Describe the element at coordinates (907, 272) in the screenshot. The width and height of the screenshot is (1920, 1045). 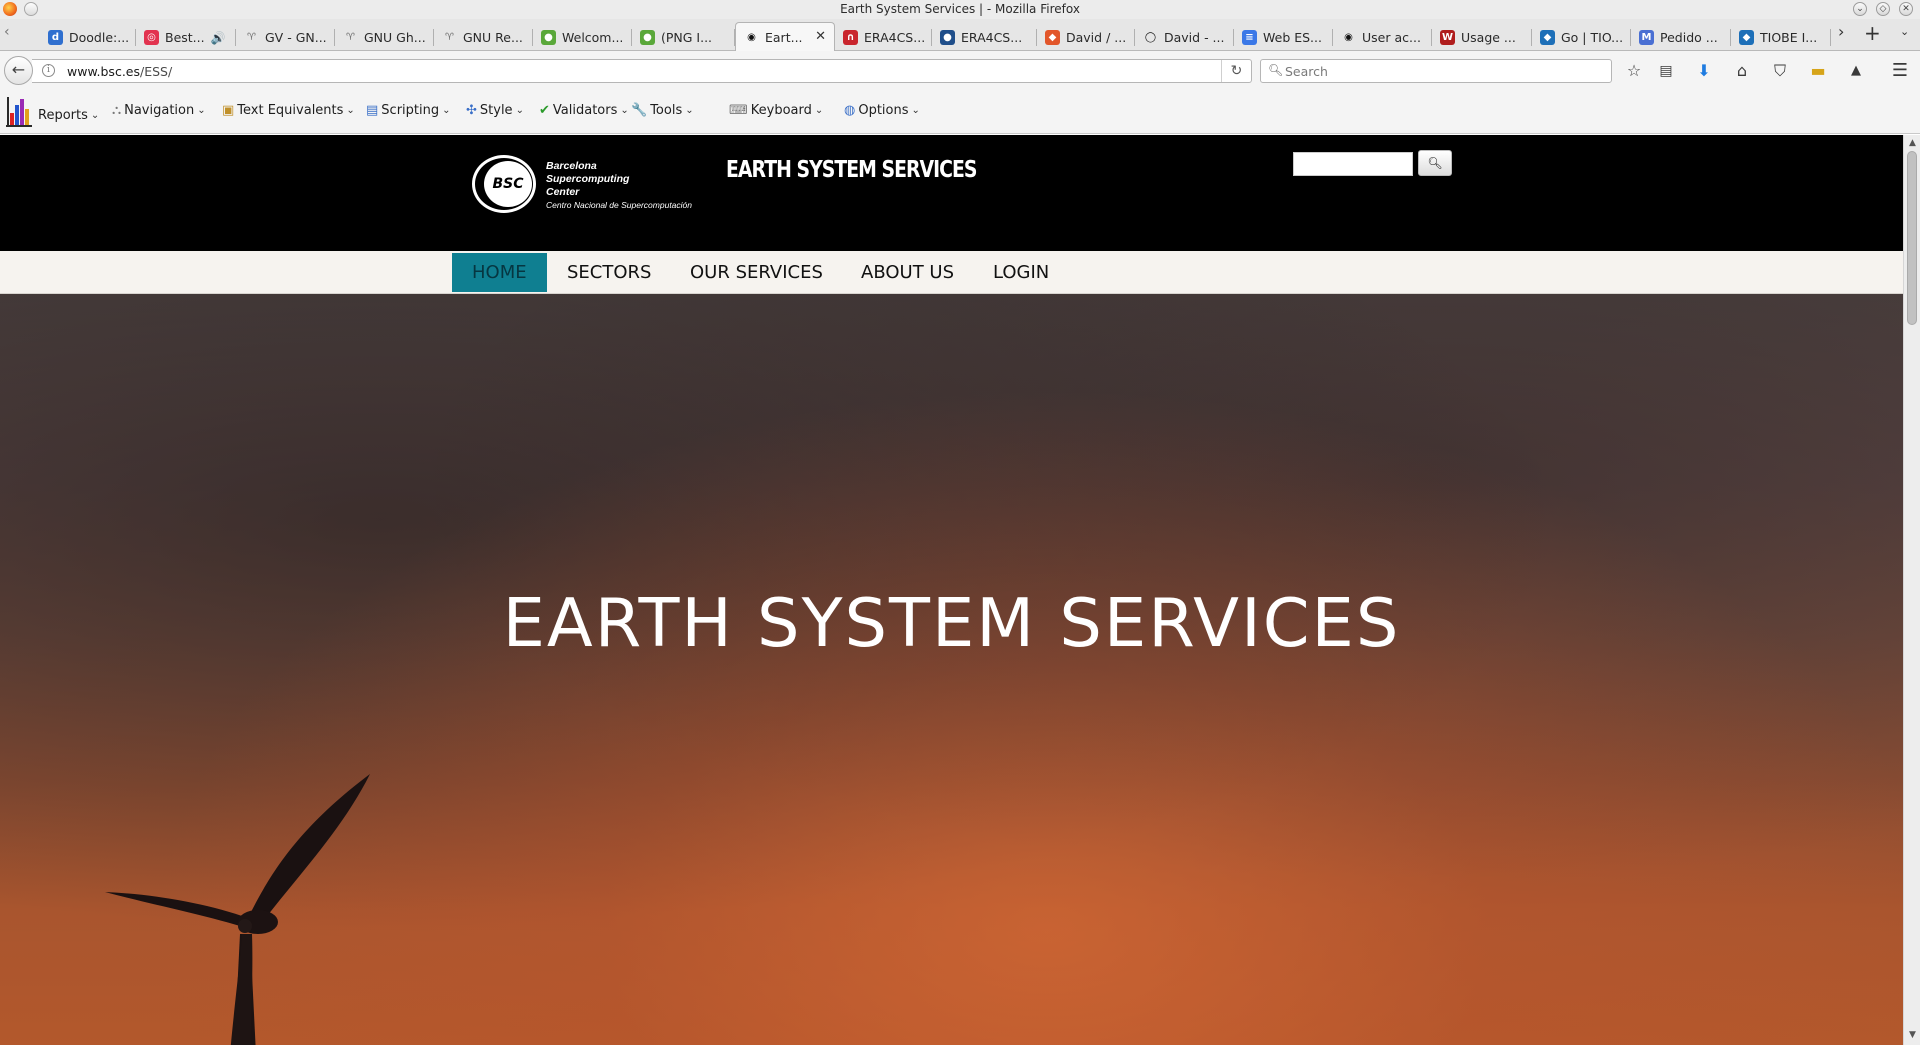
I see `nav-link-about-us: ABOUT US` at that location.